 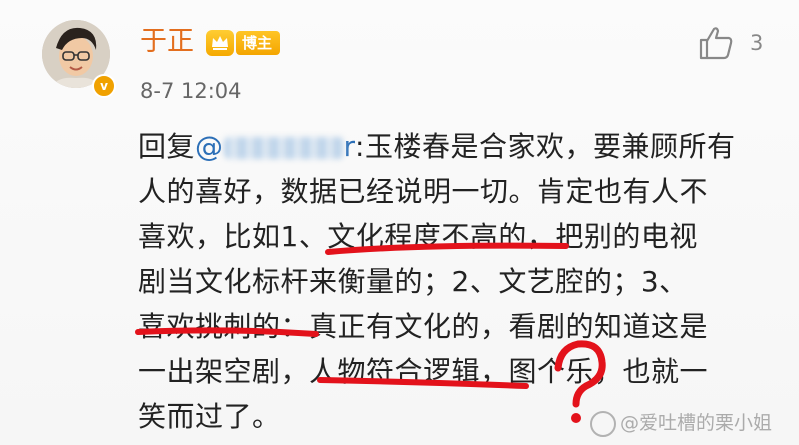 What do you see at coordinates (167, 146) in the screenshot?
I see `reply-prefix: 回复` at bounding box center [167, 146].